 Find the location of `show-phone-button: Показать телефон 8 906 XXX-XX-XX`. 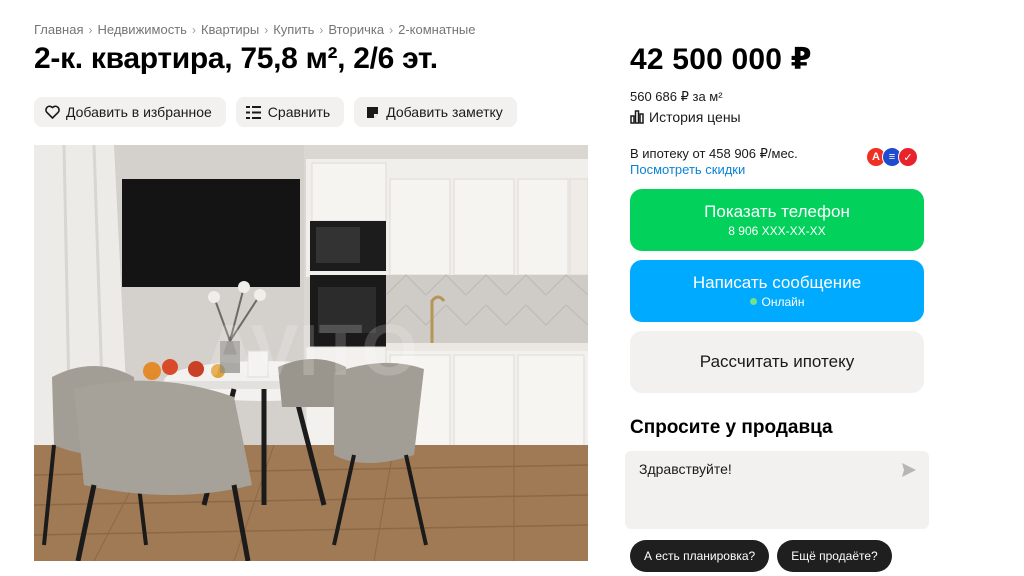

show-phone-button: Показать телефон 8 906 XXX-XX-XX is located at coordinates (777, 220).